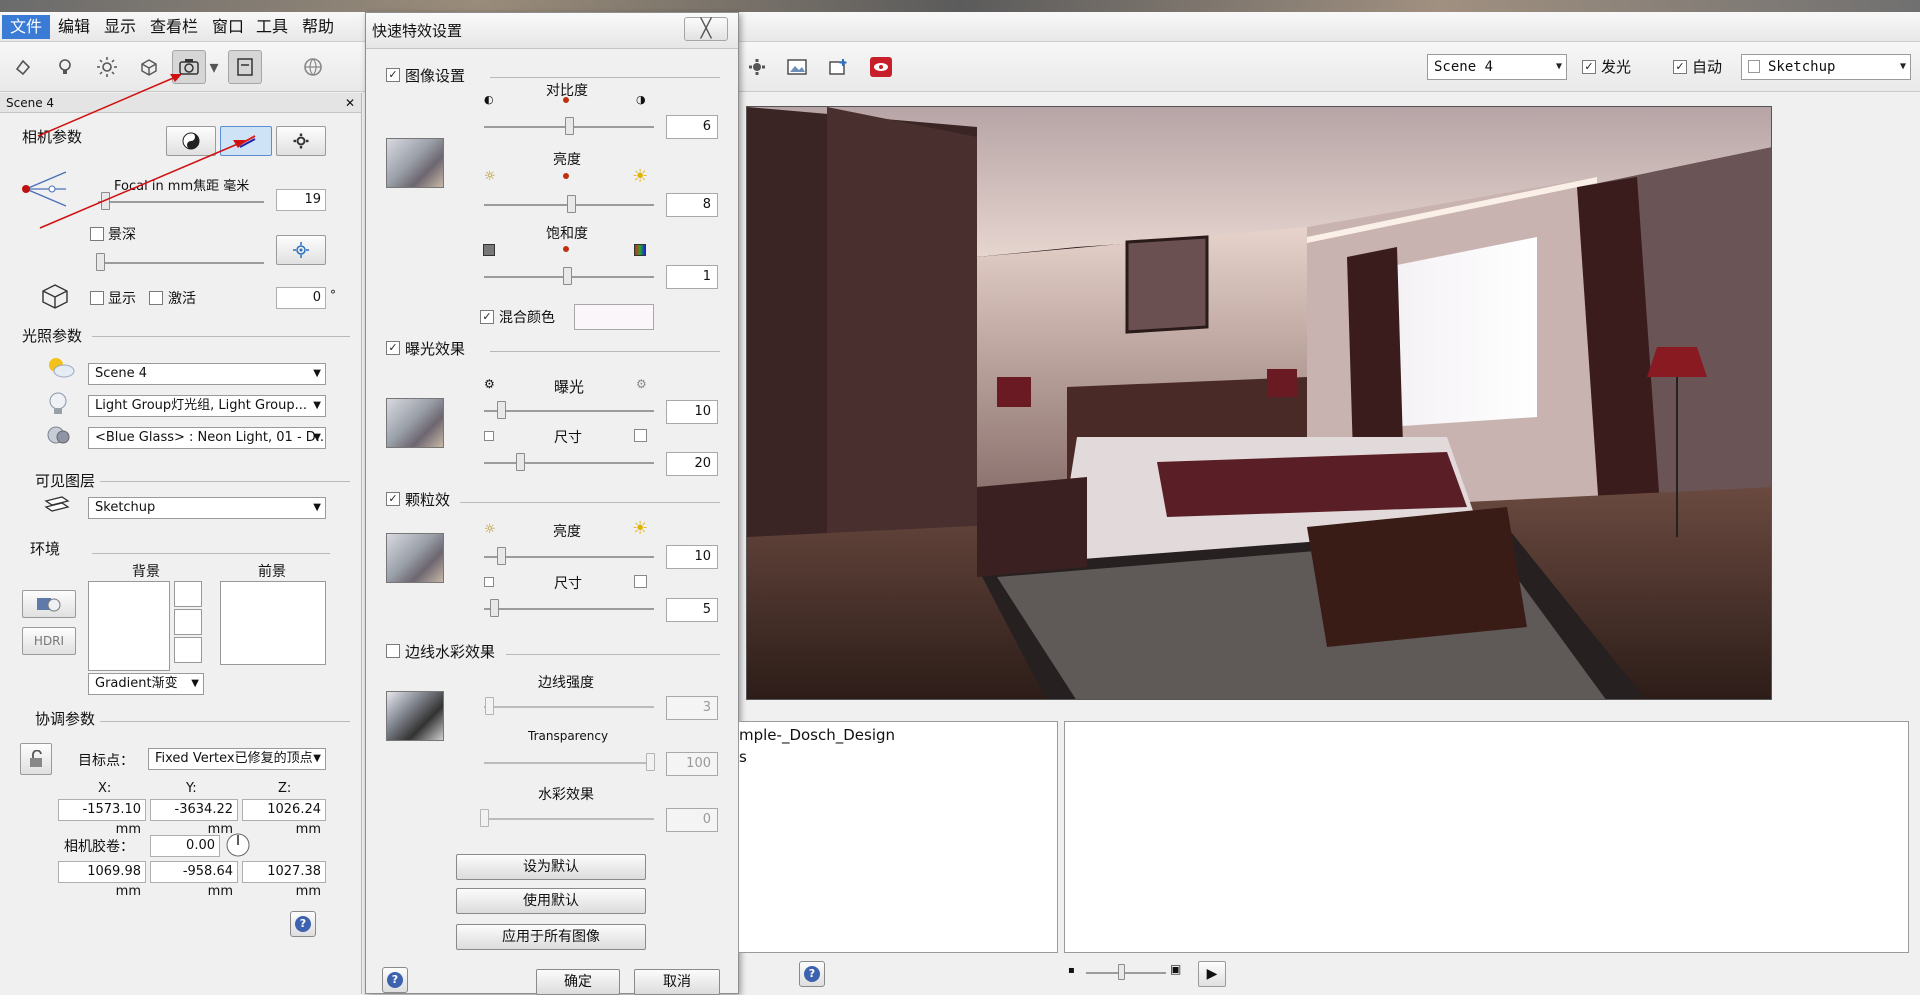 The image size is (1920, 995). What do you see at coordinates (494, 608) in the screenshot?
I see `grain-size-slider-thumb` at bounding box center [494, 608].